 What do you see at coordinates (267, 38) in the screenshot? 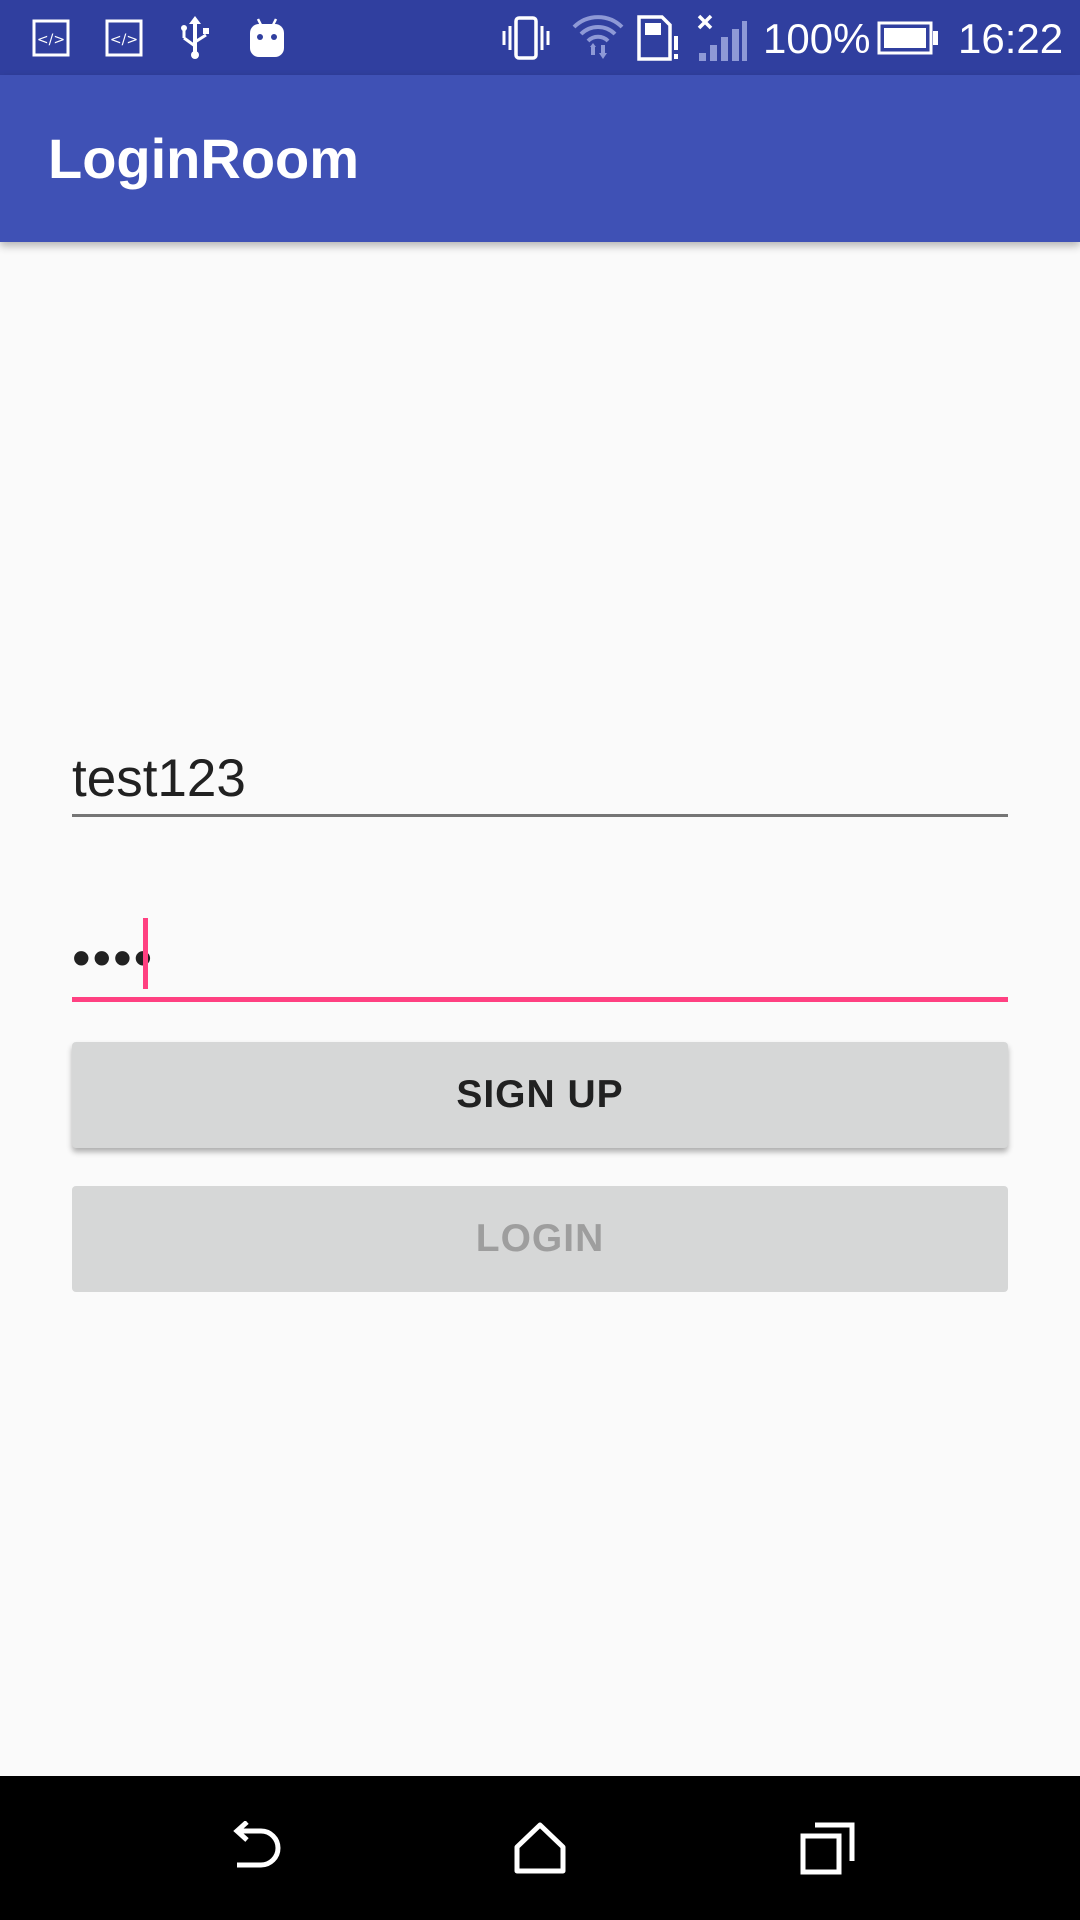
I see `android-icon` at bounding box center [267, 38].